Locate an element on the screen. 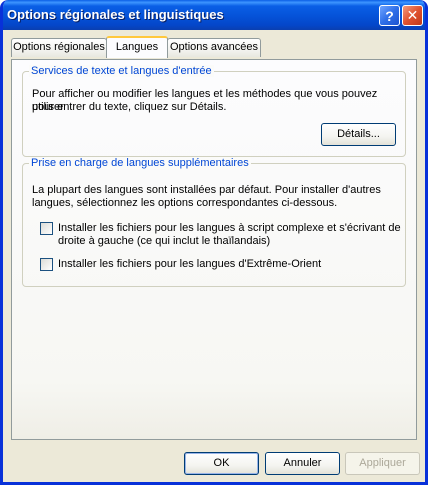  close-button: ✕ is located at coordinates (412, 15).